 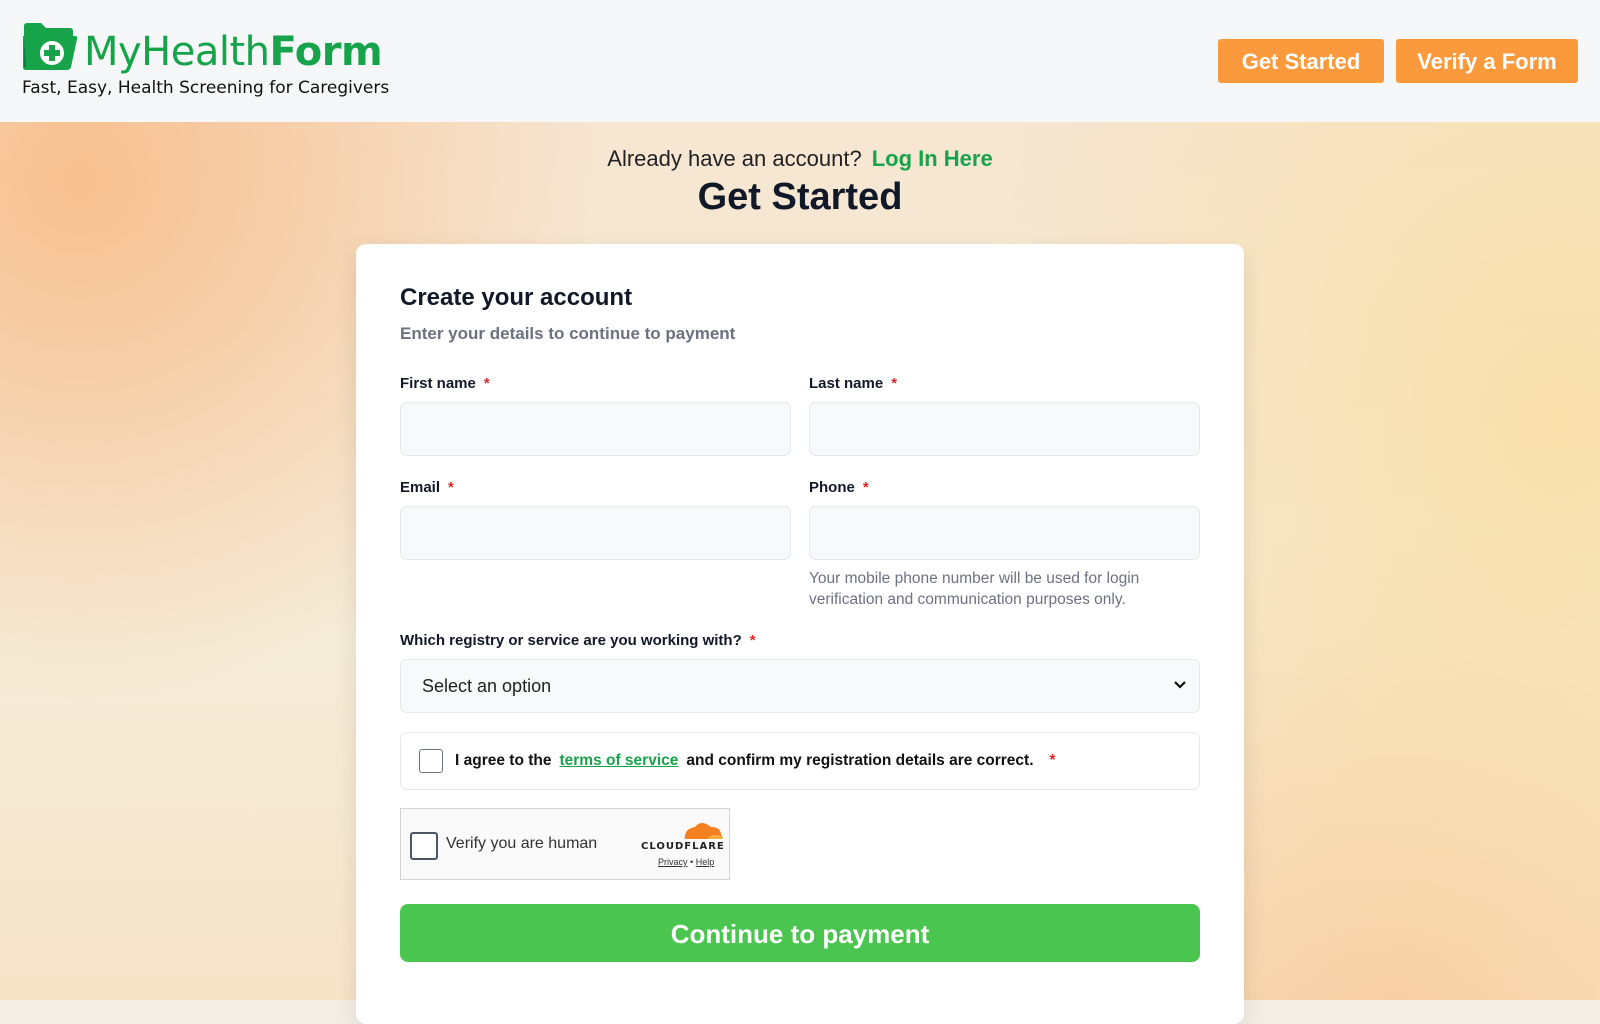 I want to click on registry-select: Select an option, so click(x=800, y=686).